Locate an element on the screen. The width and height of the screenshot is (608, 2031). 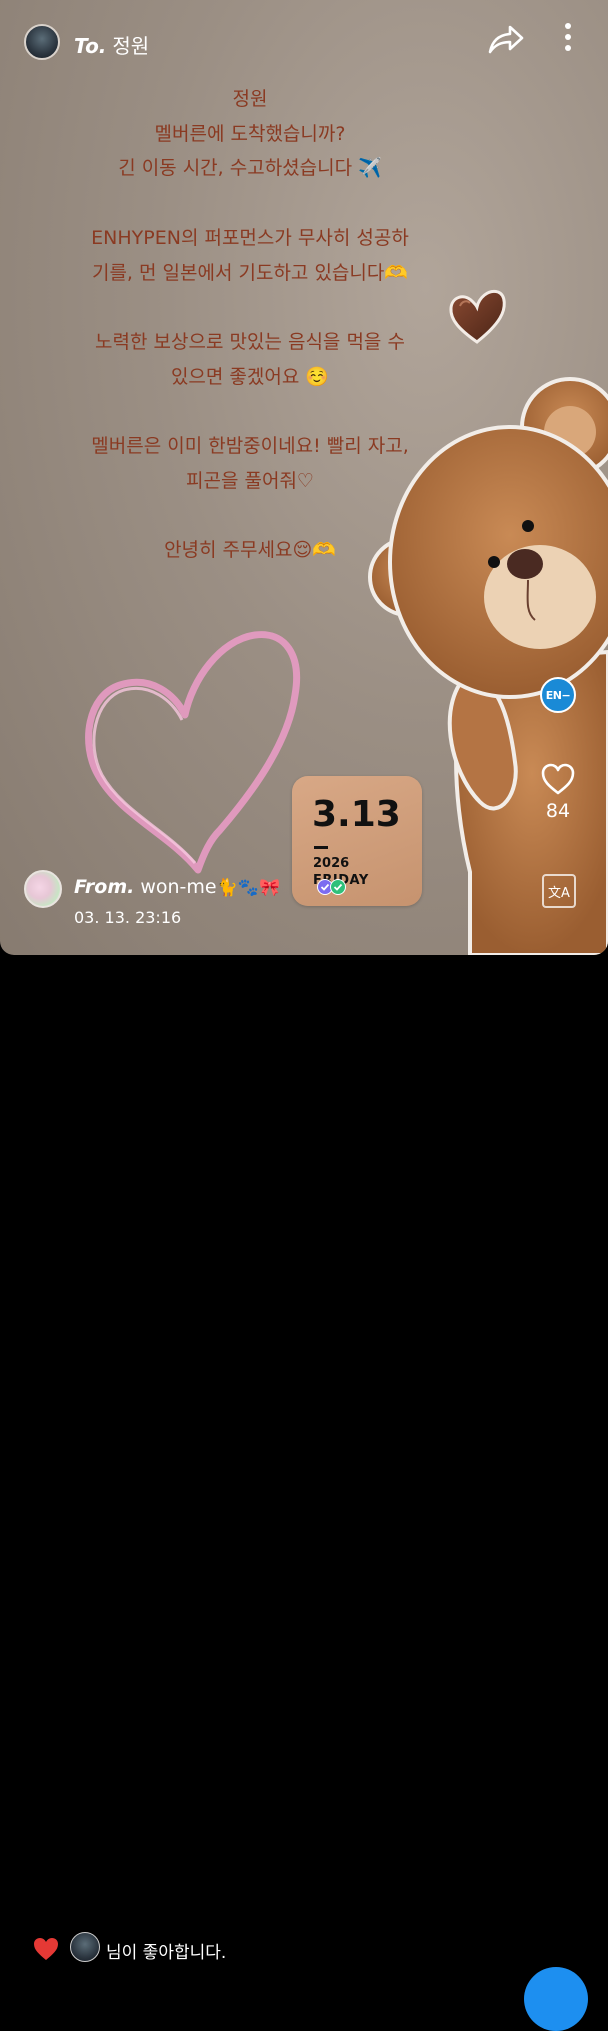
filled-heart-icon is located at coordinates (46, 1949).